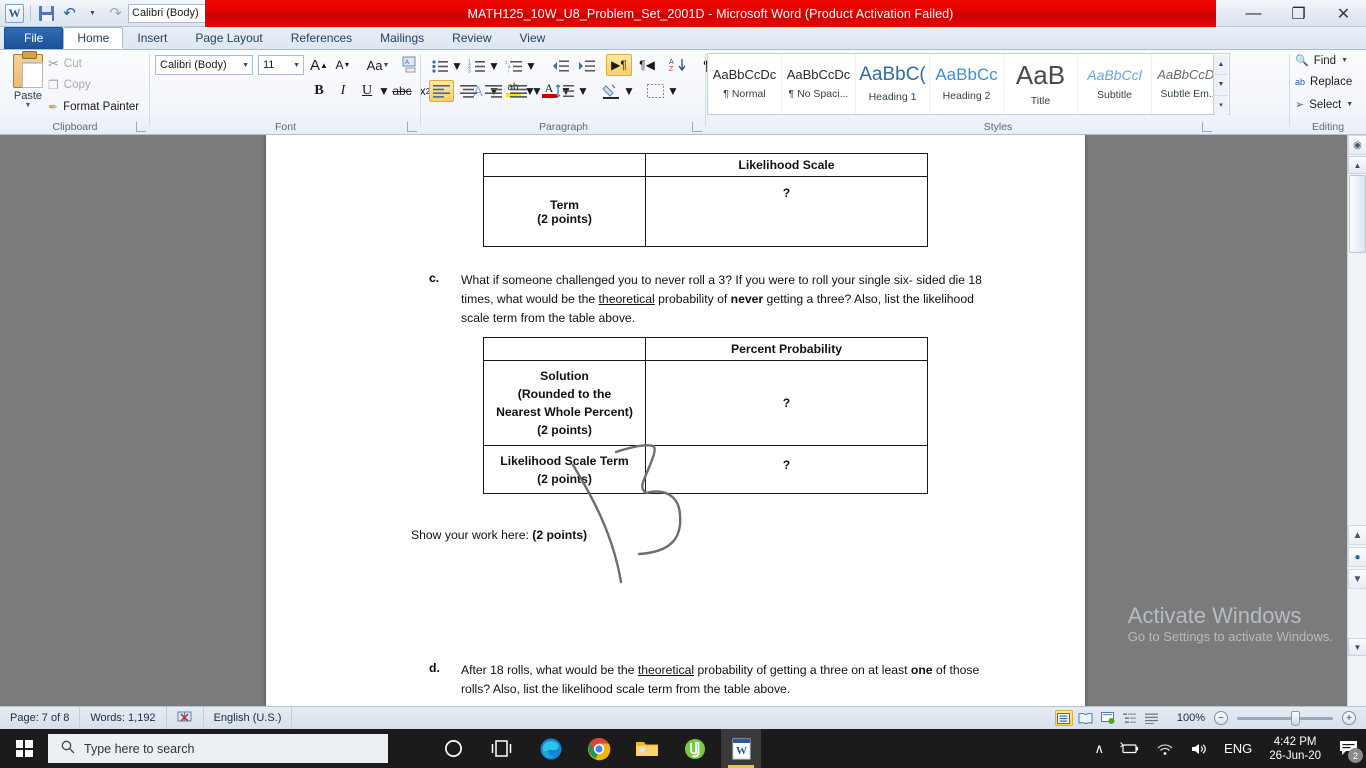 Image resolution: width=1366 pixels, height=768 pixels. Describe the element at coordinates (477, 65) in the screenshot. I see `numbering-icon: 123` at that location.